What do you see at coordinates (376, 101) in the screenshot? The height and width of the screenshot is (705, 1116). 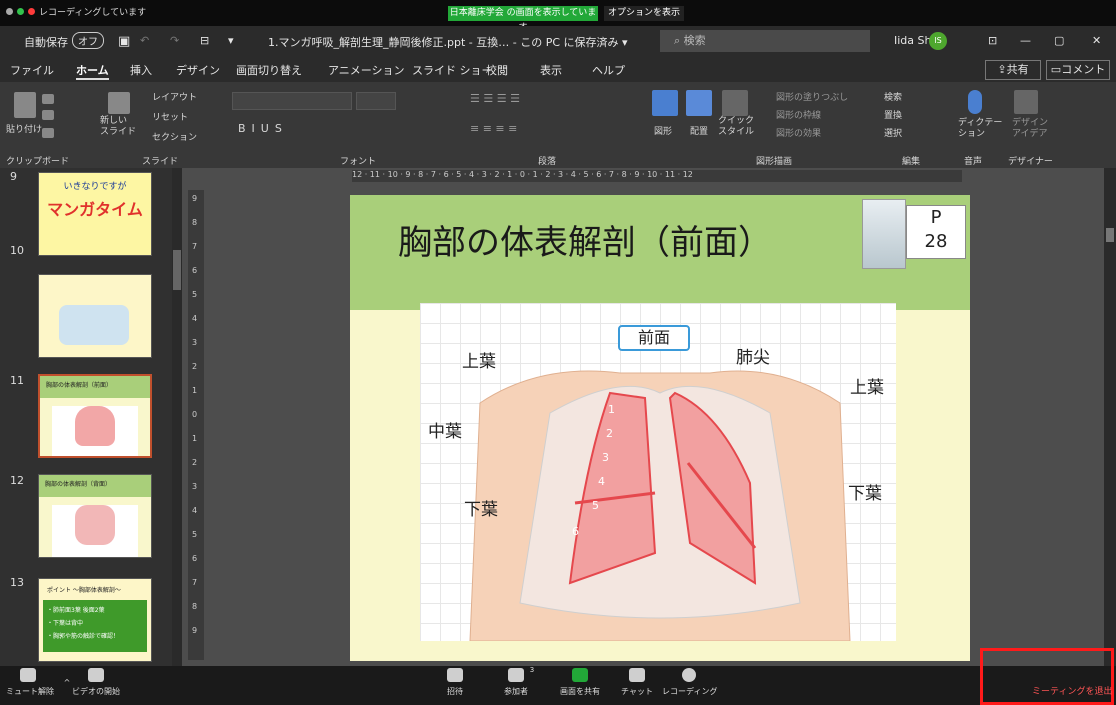 I see `font-size-select` at bounding box center [376, 101].